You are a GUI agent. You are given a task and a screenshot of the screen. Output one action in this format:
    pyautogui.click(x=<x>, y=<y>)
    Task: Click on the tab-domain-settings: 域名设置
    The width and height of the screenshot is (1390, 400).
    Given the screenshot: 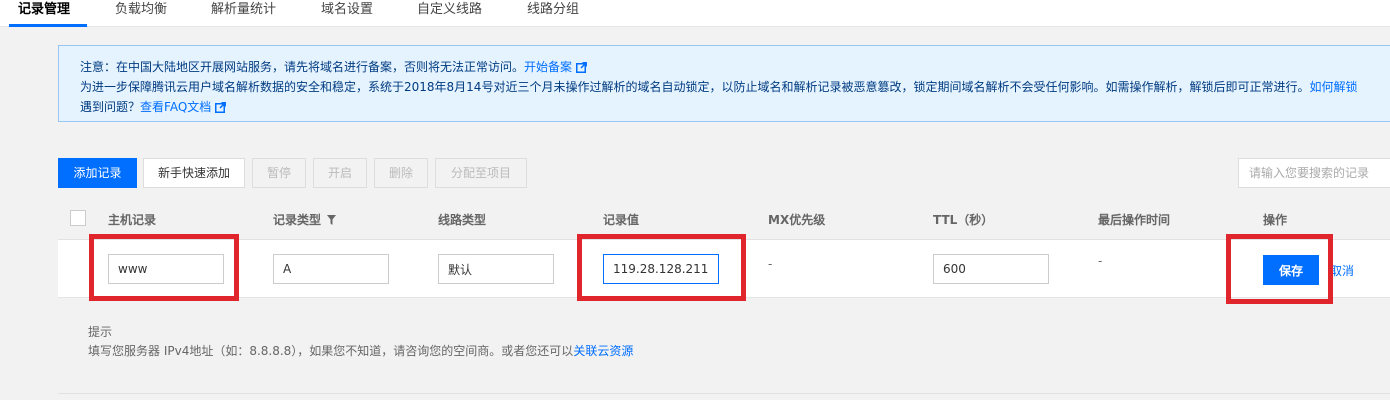 What is the action you would take?
    pyautogui.click(x=347, y=10)
    